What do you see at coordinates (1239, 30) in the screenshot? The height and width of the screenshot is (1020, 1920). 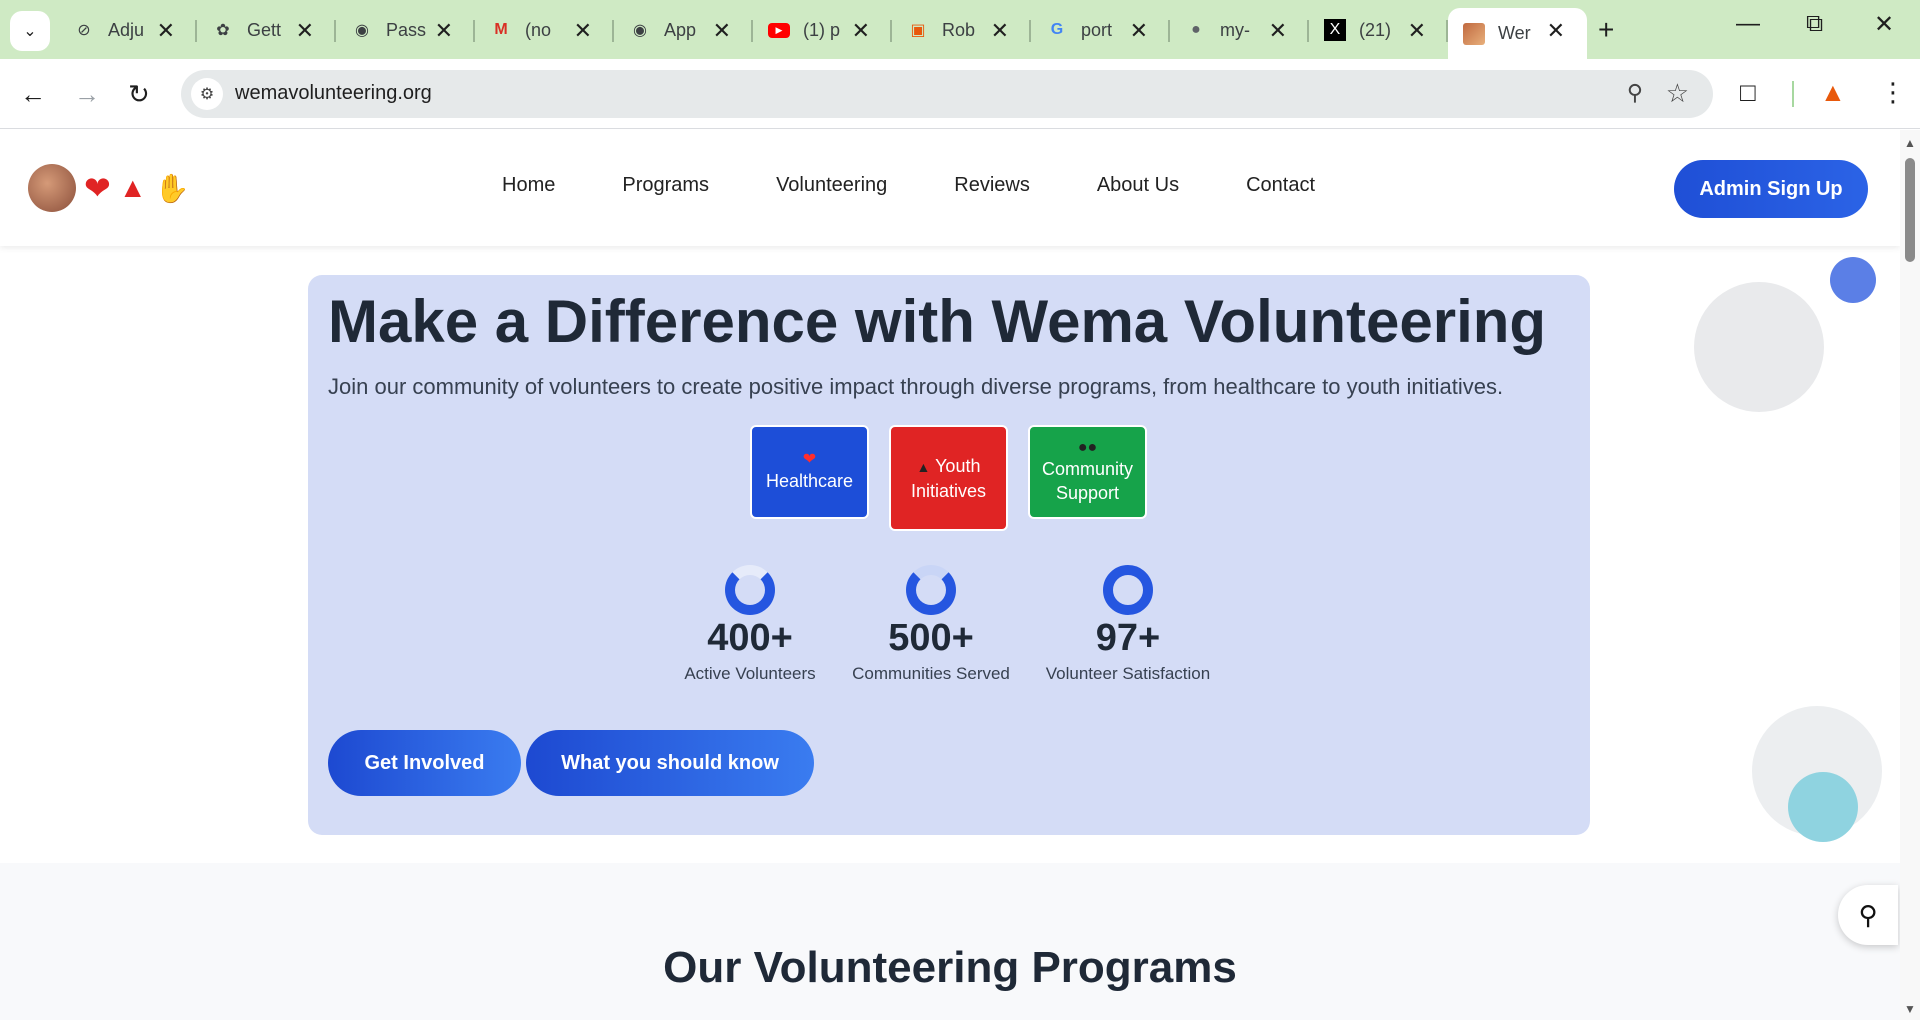 I see `tab: ● my- ✕` at bounding box center [1239, 30].